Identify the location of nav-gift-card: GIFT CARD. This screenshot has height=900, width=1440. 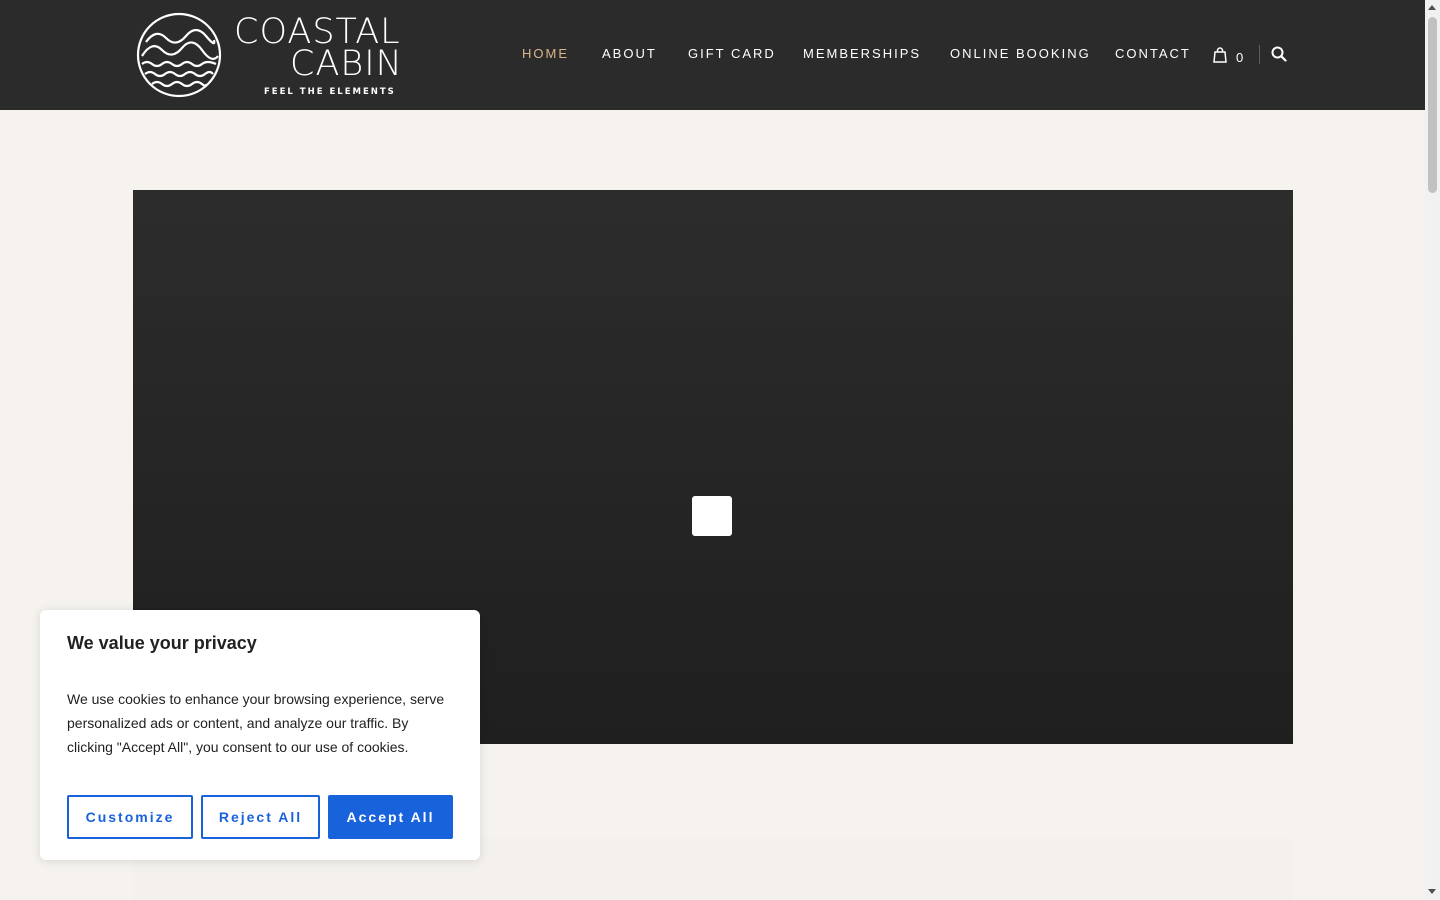
(732, 53).